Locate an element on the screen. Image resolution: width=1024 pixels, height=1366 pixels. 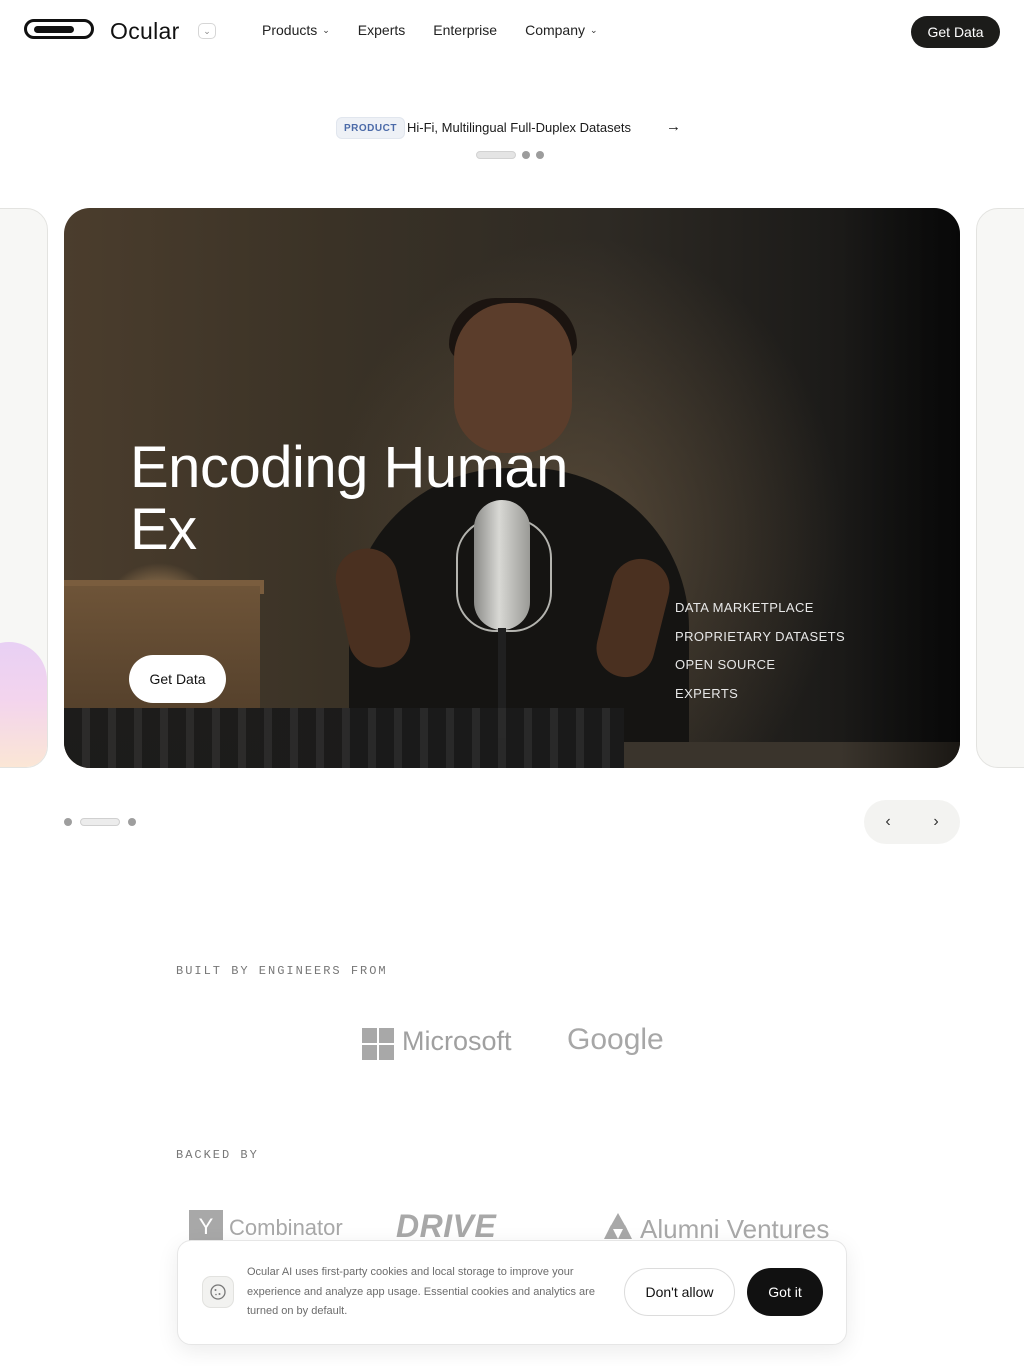
hero-link-open-source: OPEN SOURCE is located at coordinates (760, 671).